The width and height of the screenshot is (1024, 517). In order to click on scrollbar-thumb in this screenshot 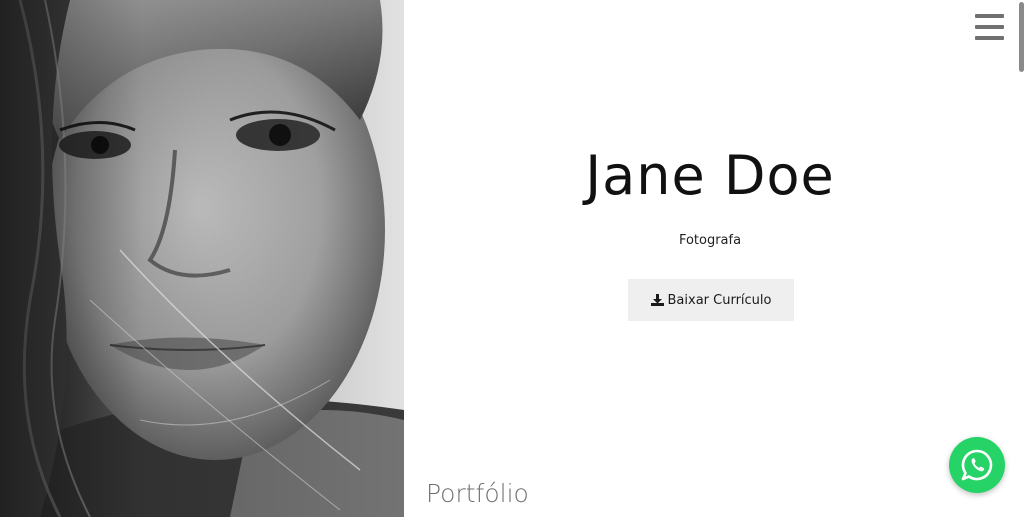, I will do `click(1021, 37)`.